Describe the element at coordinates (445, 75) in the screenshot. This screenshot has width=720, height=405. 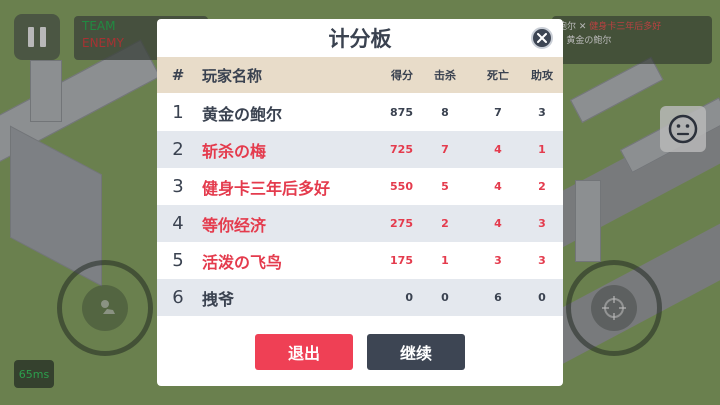
I see `header-kills: 击杀` at that location.